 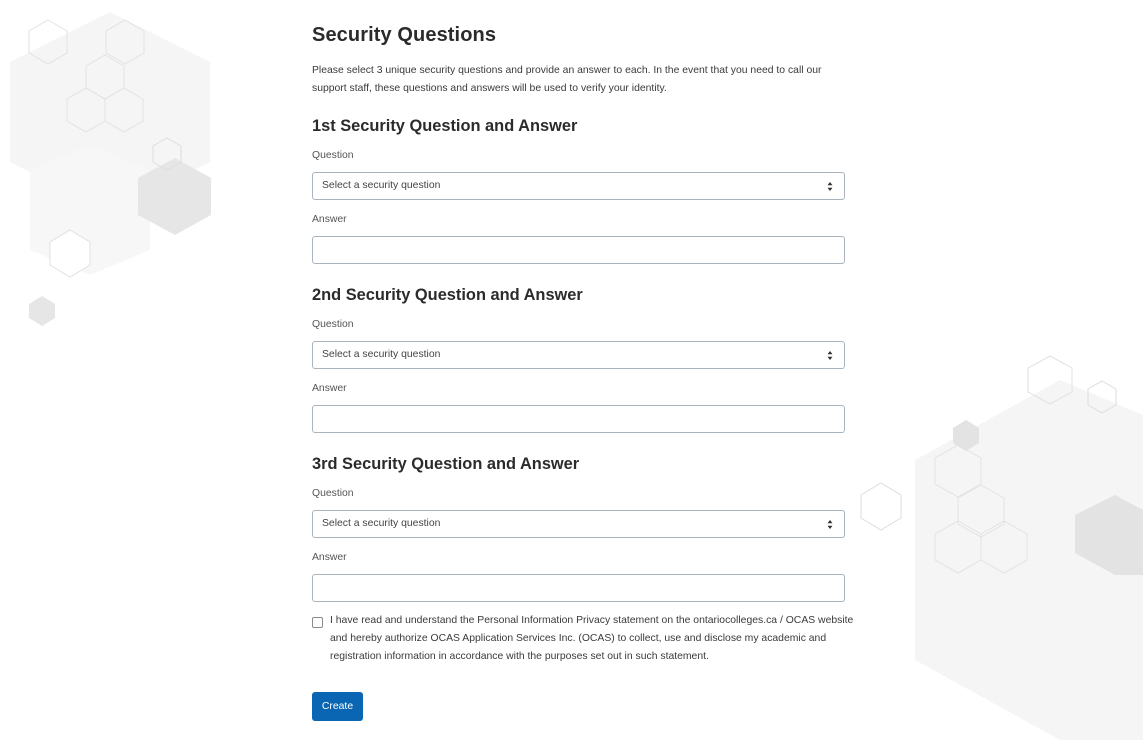 I want to click on section-2-heading: 2nd Security Question and Answer, so click(x=447, y=295).